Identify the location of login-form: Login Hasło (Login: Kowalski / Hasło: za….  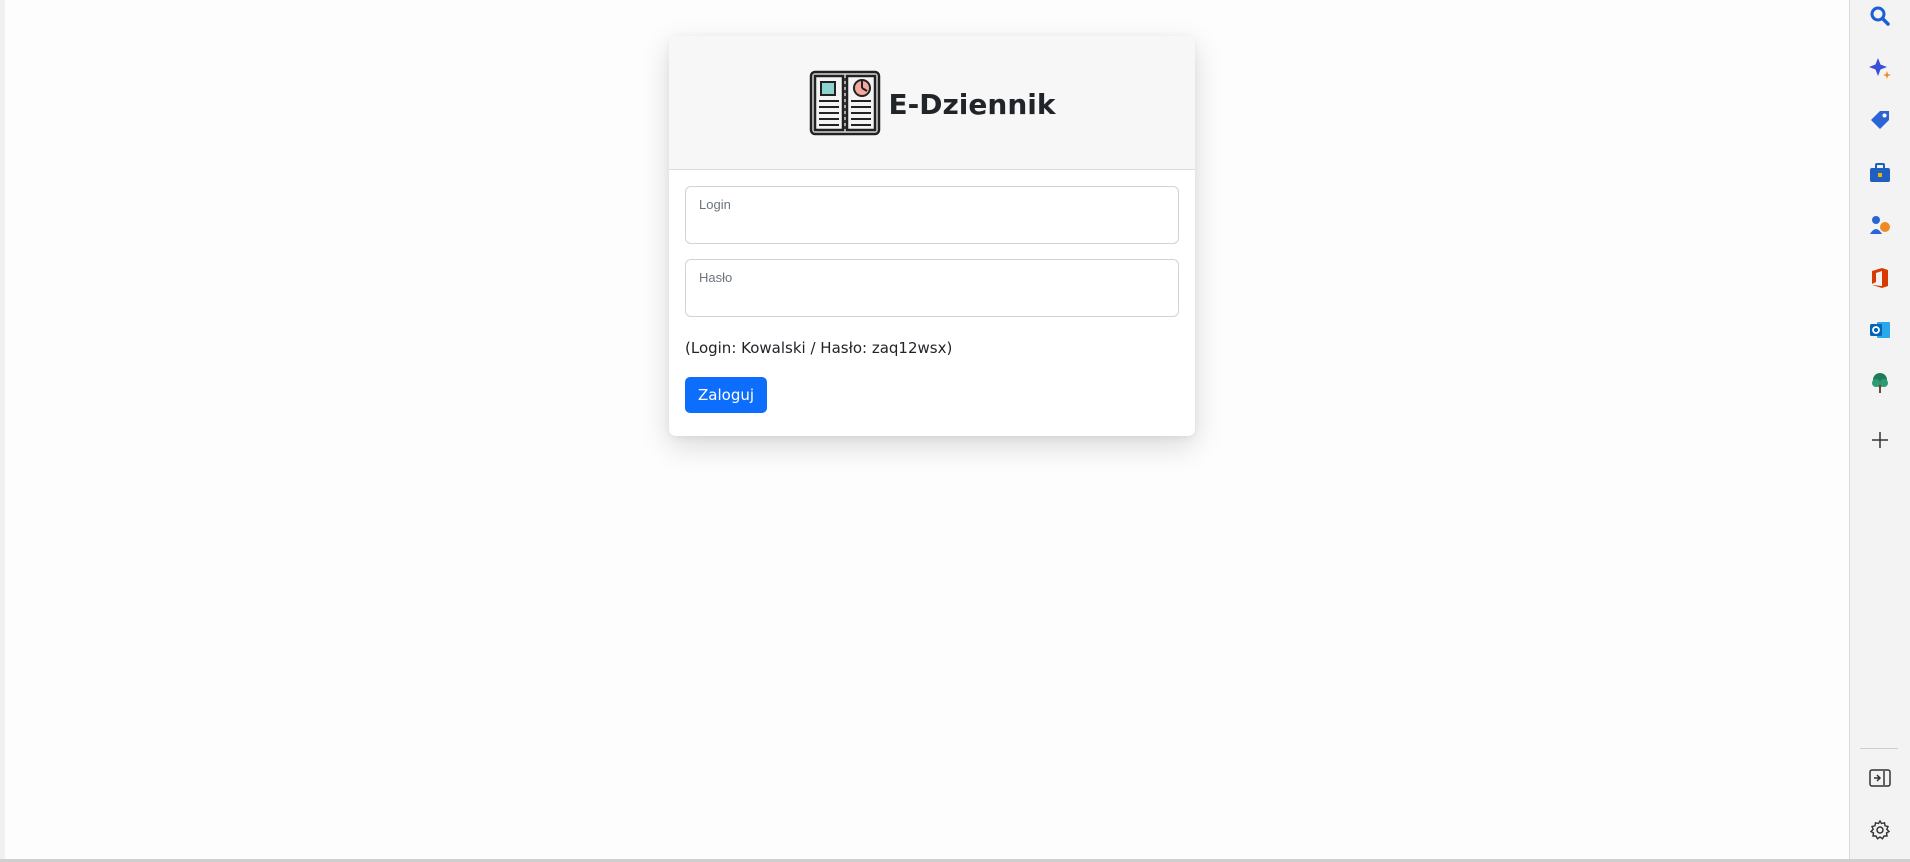
(932, 291).